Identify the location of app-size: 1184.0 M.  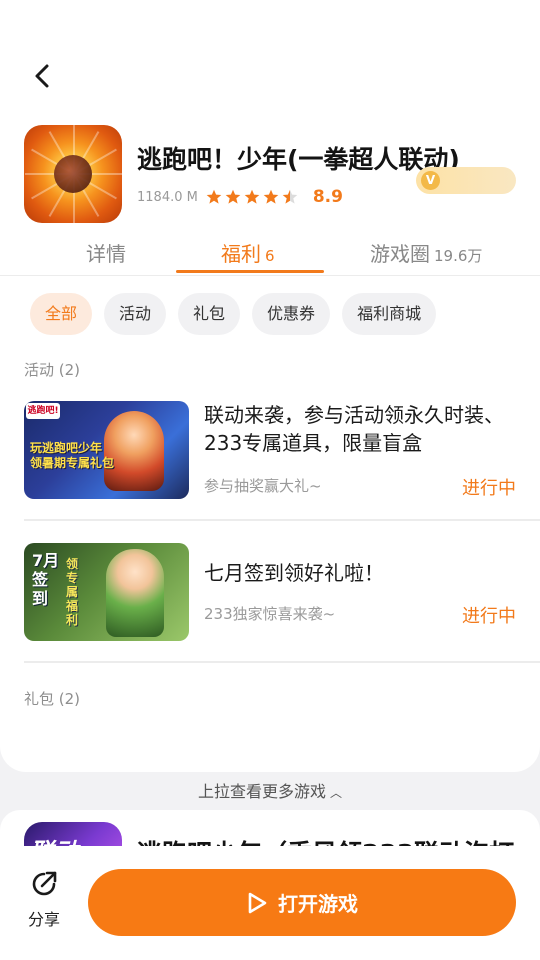
(167, 197).